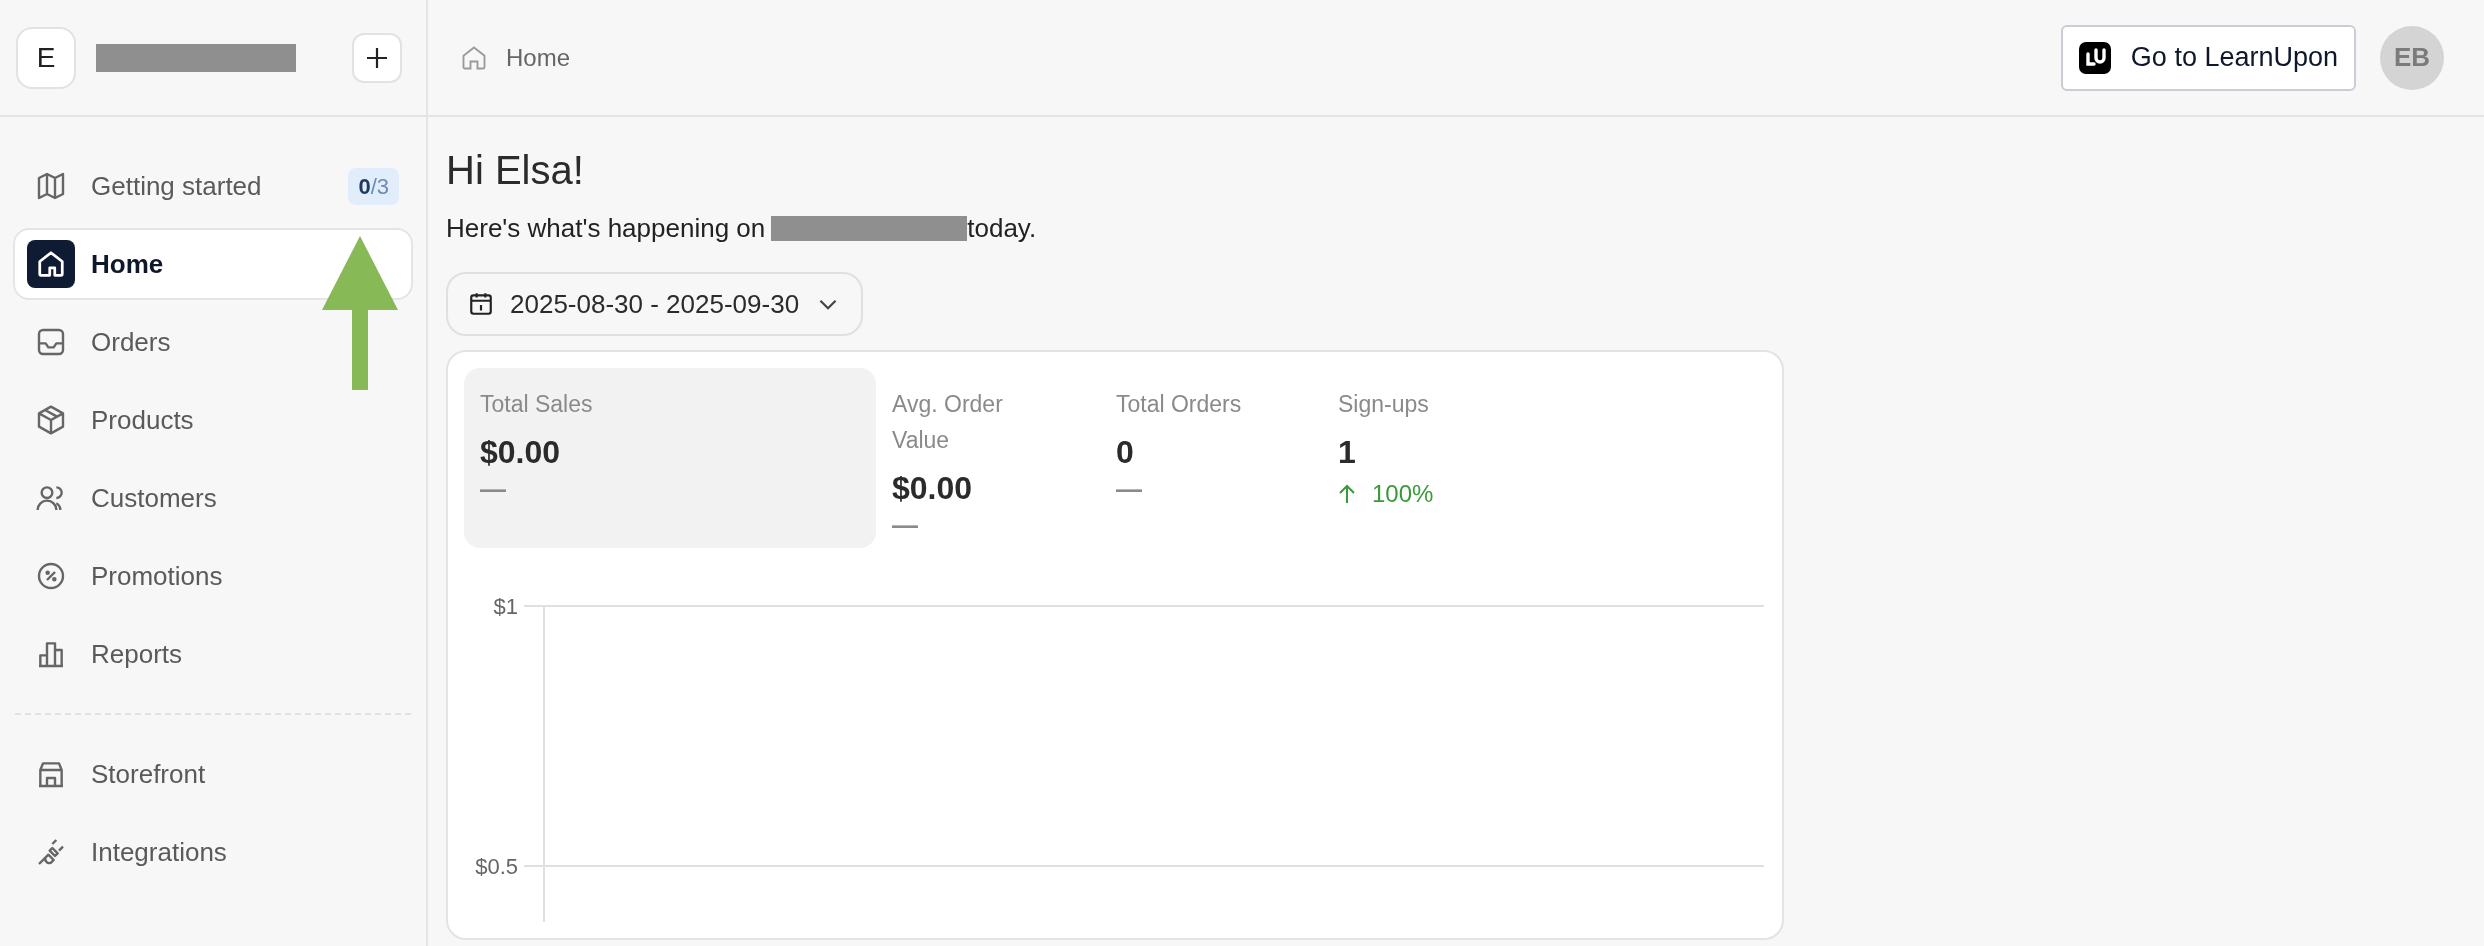 This screenshot has height=946, width=2484. I want to click on y-tick-label: $0.5, so click(496, 866).